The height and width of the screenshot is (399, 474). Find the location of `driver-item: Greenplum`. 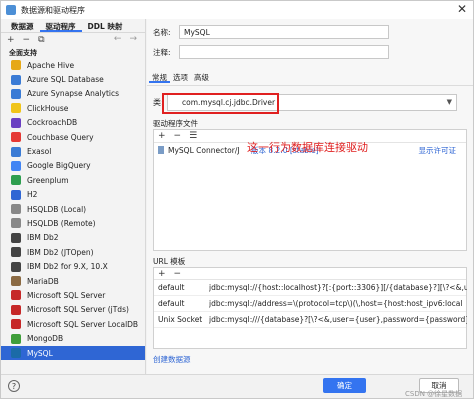

driver-item: Greenplum is located at coordinates (73, 180).